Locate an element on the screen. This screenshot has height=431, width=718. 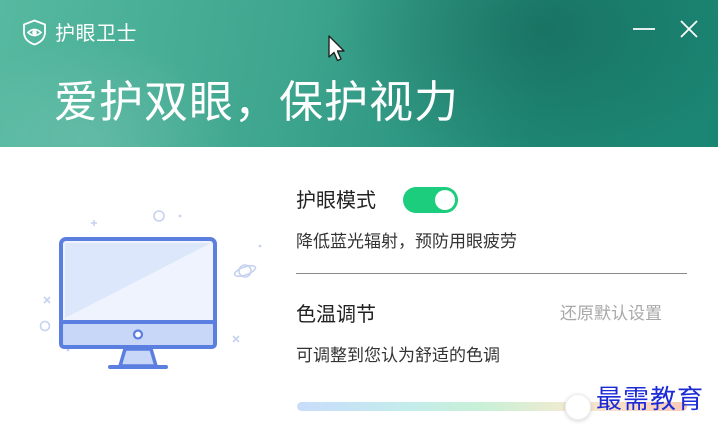
color-temp-label: 色温调节 is located at coordinates (336, 314).